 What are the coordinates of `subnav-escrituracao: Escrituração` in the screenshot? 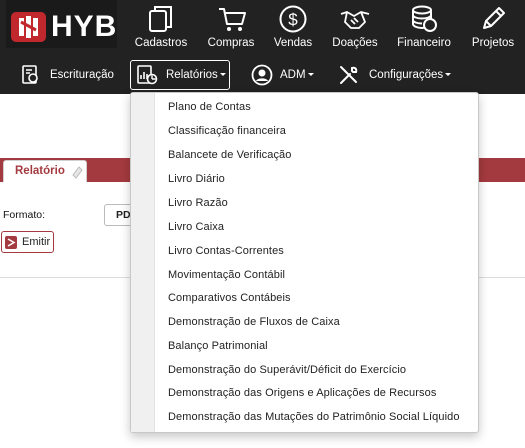 It's located at (68, 75).